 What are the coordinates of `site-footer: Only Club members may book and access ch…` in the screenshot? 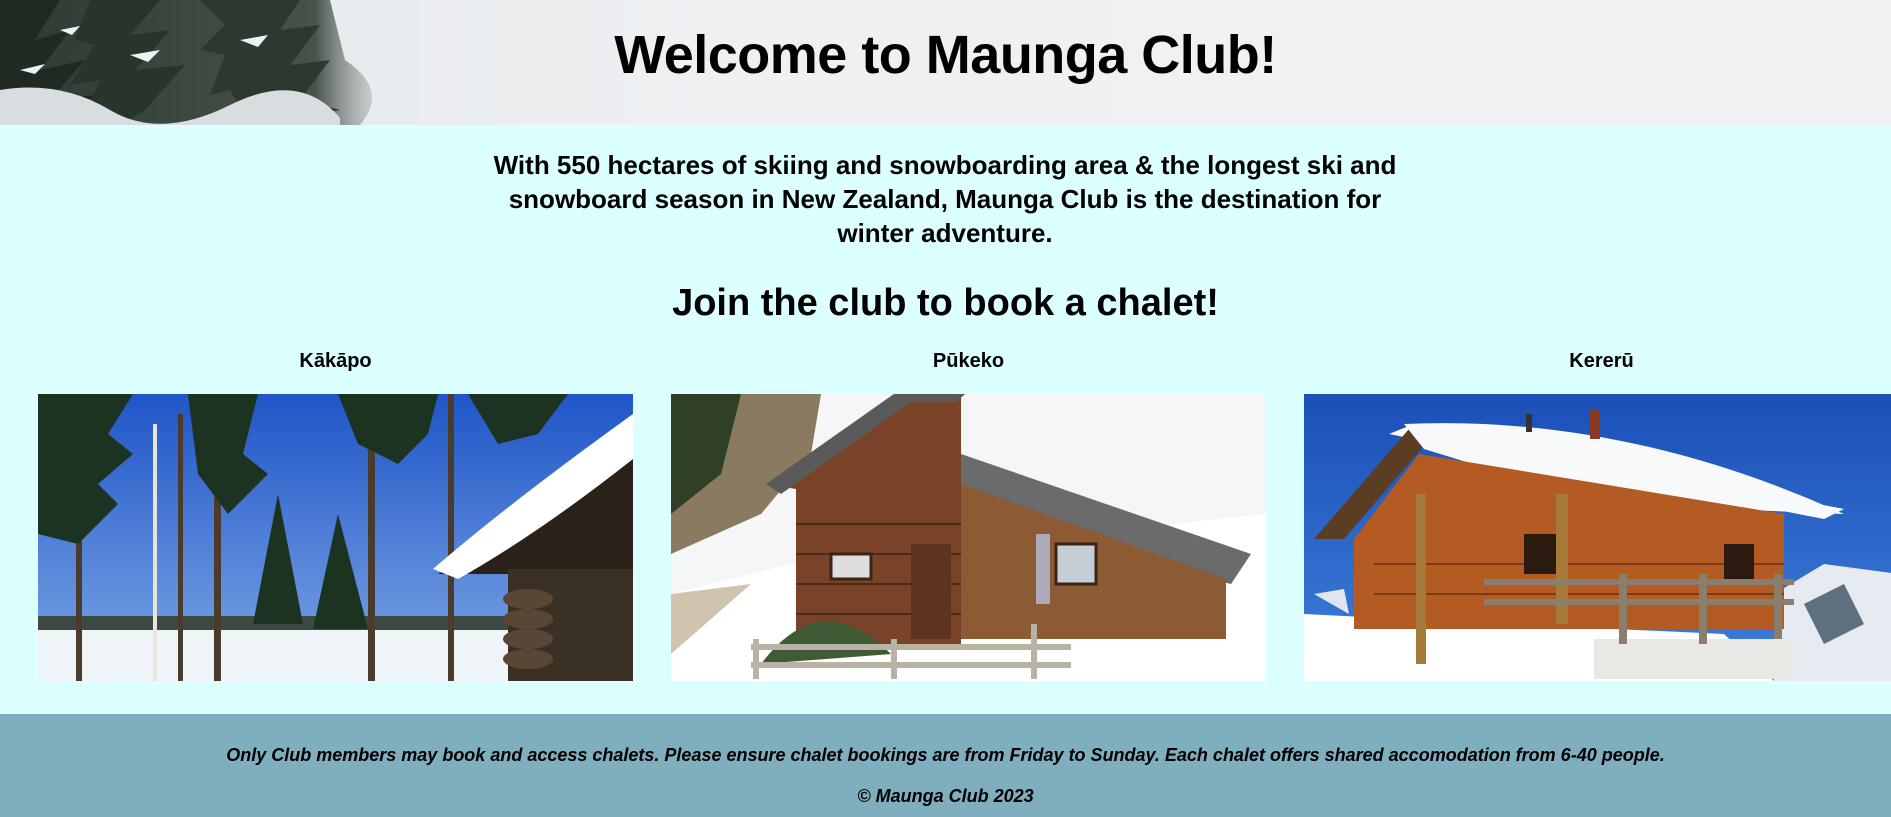 It's located at (945, 765).